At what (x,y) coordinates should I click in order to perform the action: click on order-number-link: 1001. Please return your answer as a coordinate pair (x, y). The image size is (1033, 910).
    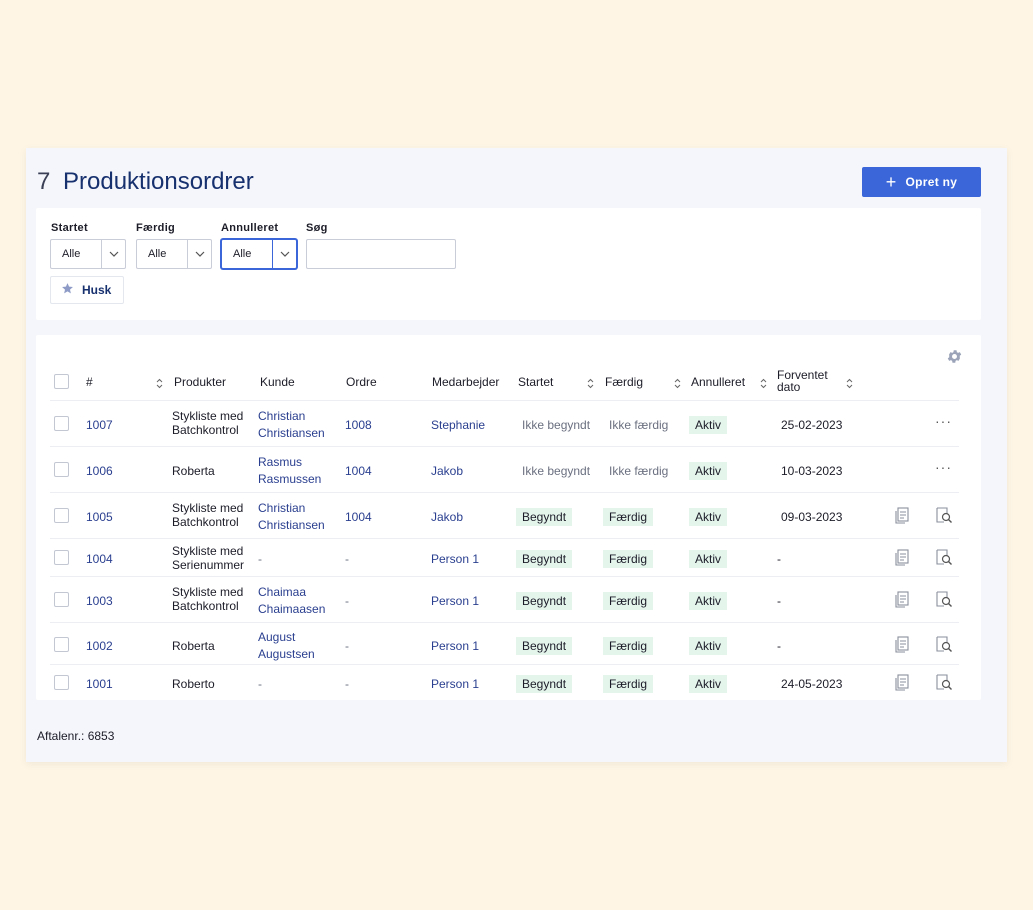
    Looking at the image, I should click on (99, 684).